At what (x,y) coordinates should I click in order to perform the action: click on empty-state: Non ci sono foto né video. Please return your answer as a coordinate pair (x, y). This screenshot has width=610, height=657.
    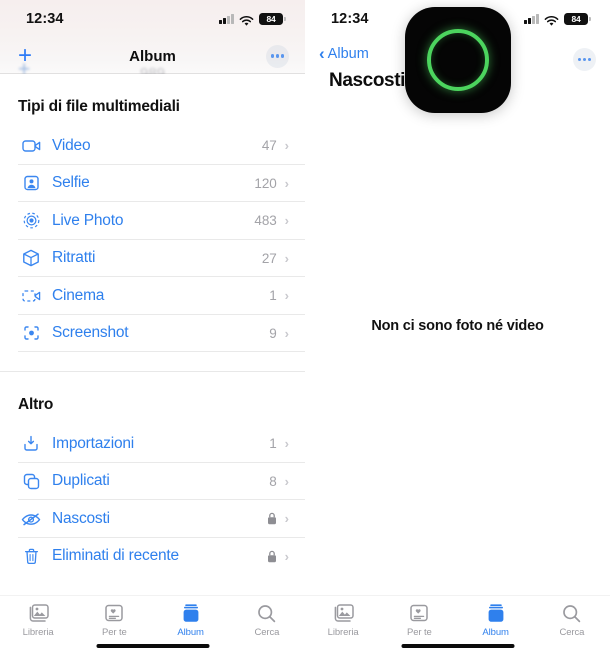
    Looking at the image, I should click on (457, 326).